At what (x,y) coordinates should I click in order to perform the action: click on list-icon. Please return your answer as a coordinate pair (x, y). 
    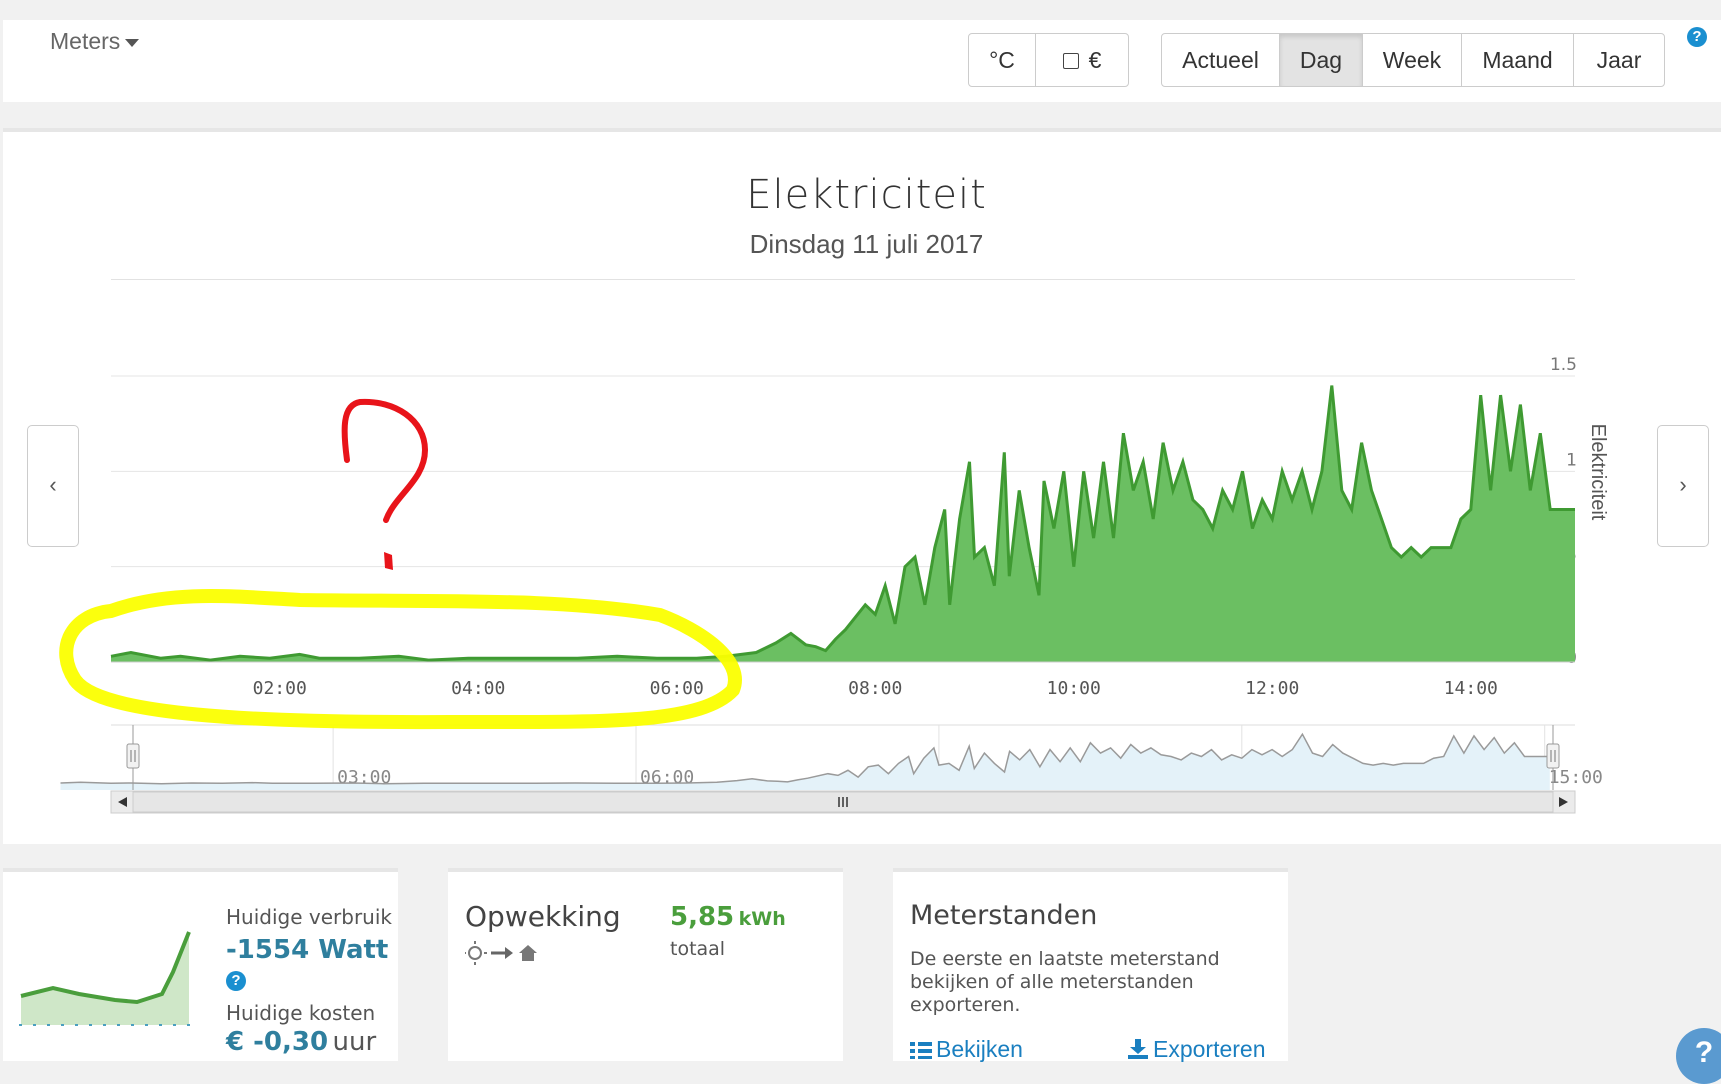
    Looking at the image, I should click on (921, 1050).